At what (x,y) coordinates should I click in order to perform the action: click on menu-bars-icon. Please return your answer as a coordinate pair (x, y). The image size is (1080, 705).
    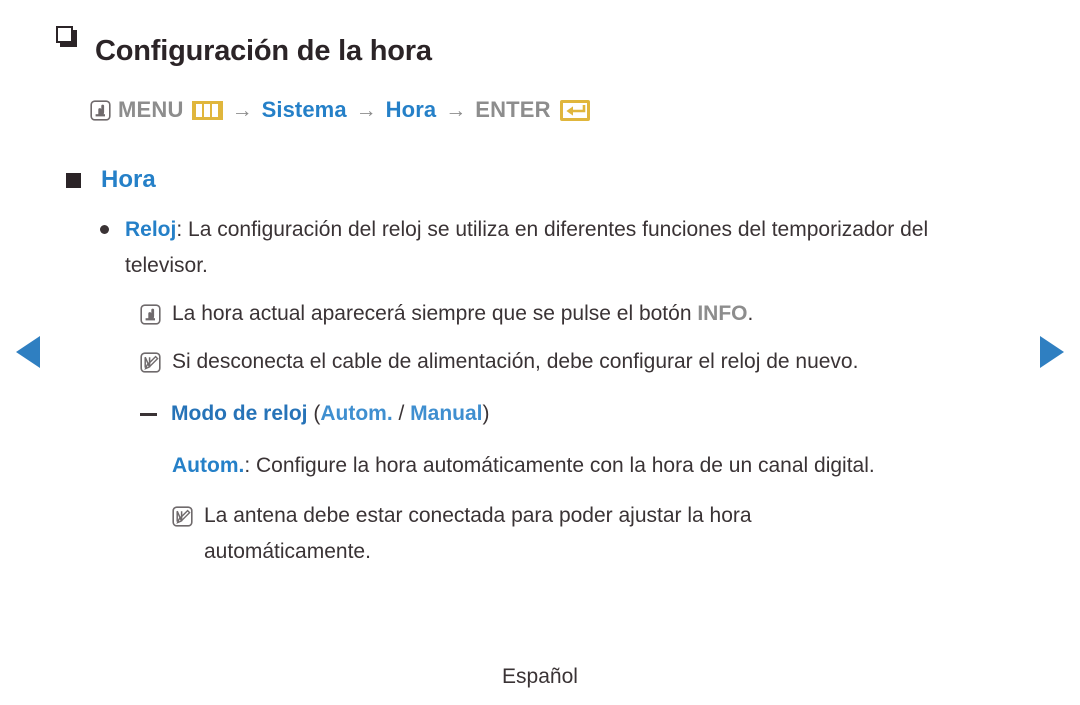
    Looking at the image, I should click on (207, 110).